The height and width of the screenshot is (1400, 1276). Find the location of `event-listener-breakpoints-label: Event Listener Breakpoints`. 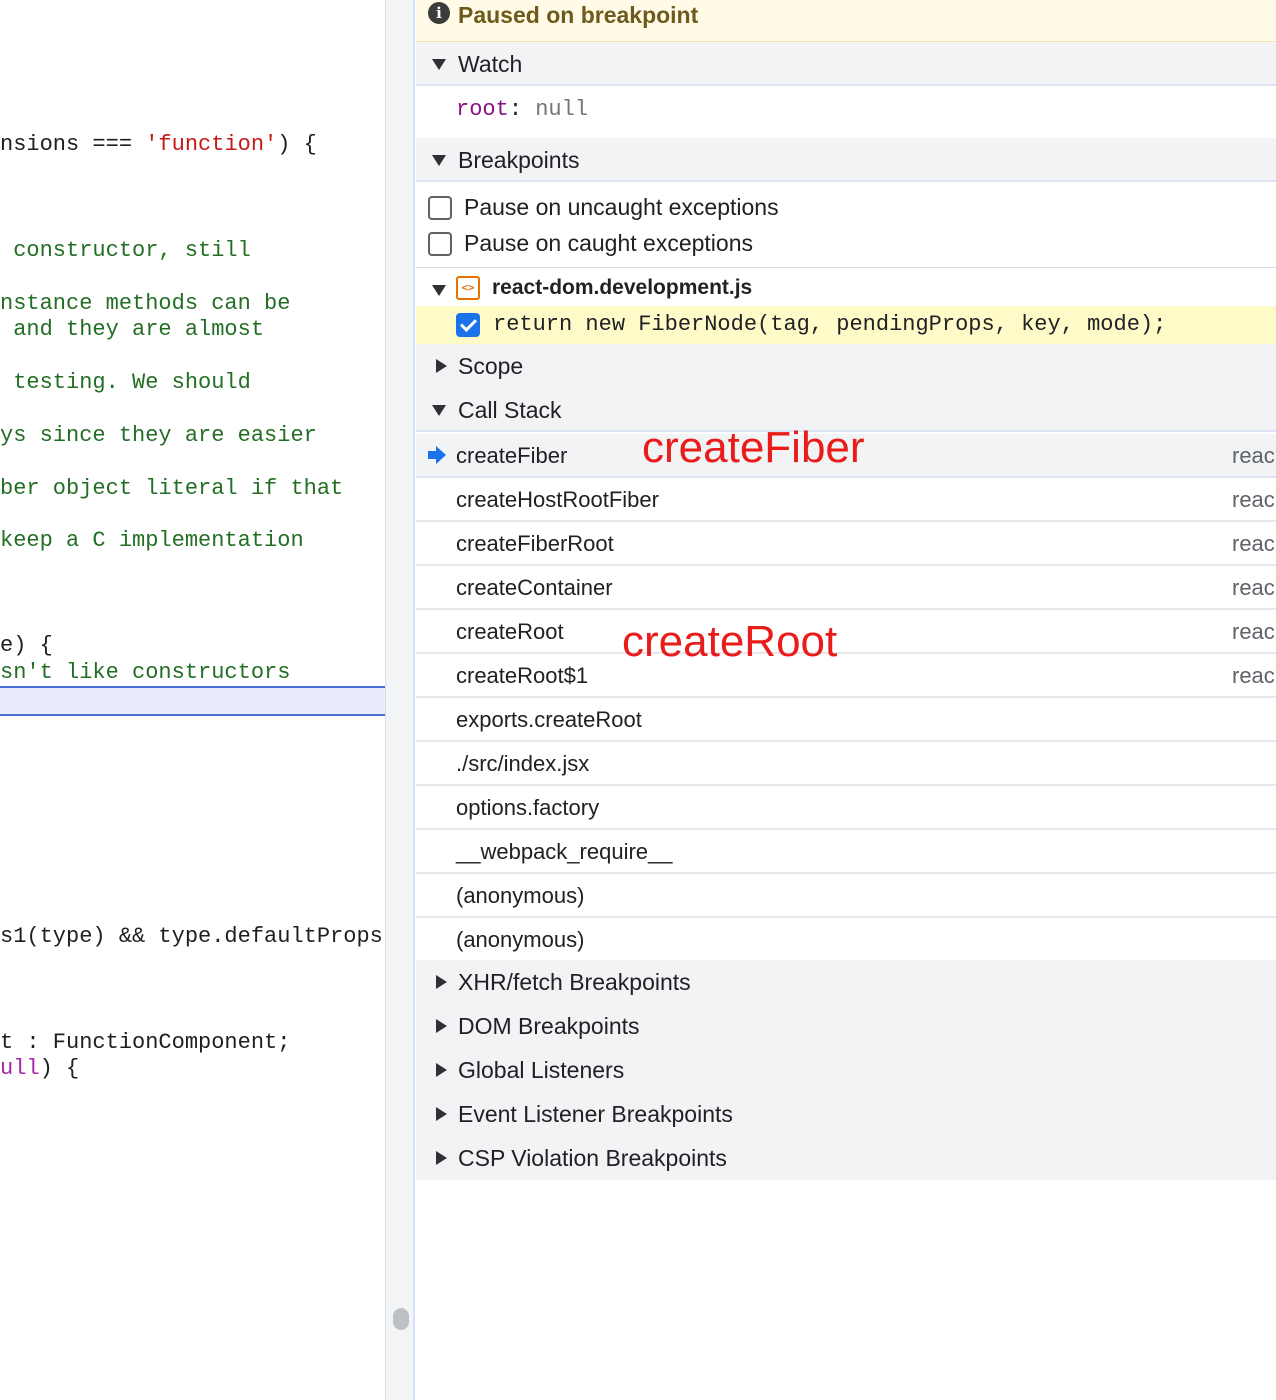

event-listener-breakpoints-label: Event Listener Breakpoints is located at coordinates (595, 1114).